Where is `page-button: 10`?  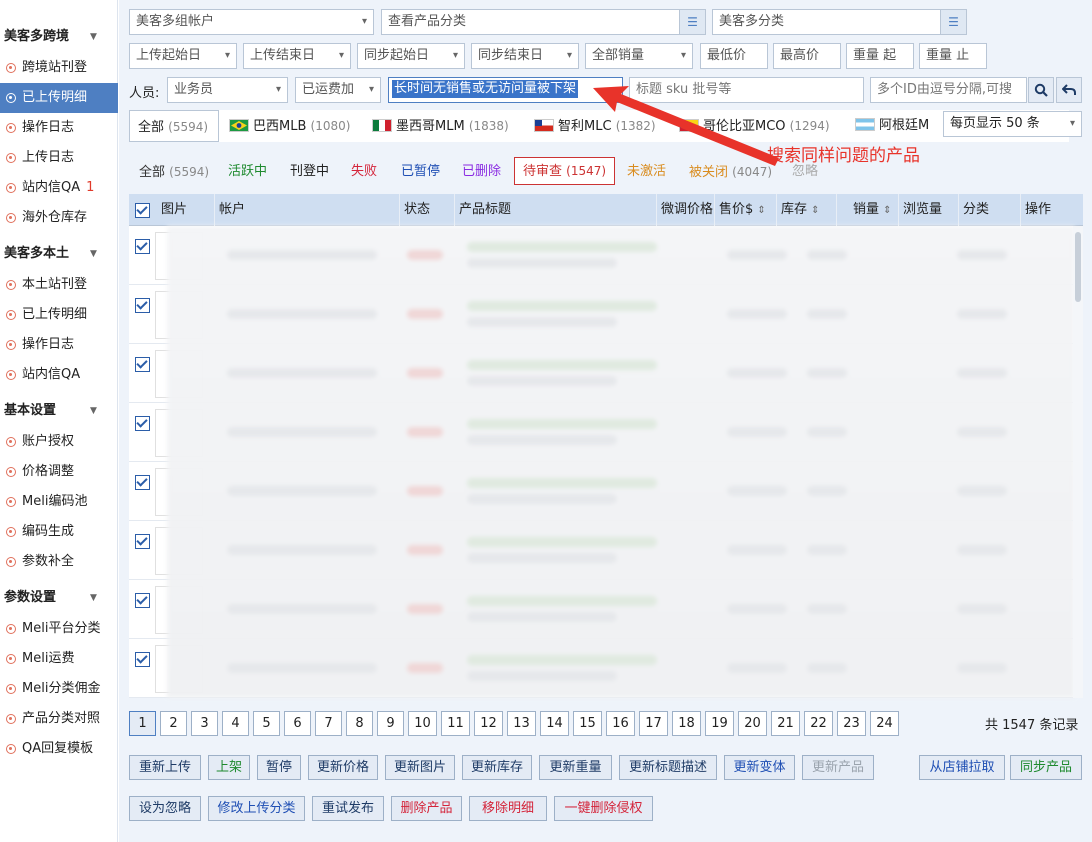
page-button: 10 is located at coordinates (422, 723).